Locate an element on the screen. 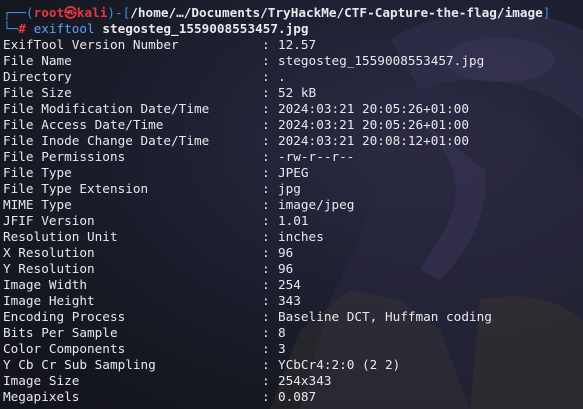 The height and width of the screenshot is (409, 583). exif-row: Y Cb Cr Sub Sampling: YCbCr4:2:0 (2 2) is located at coordinates (293, 365).